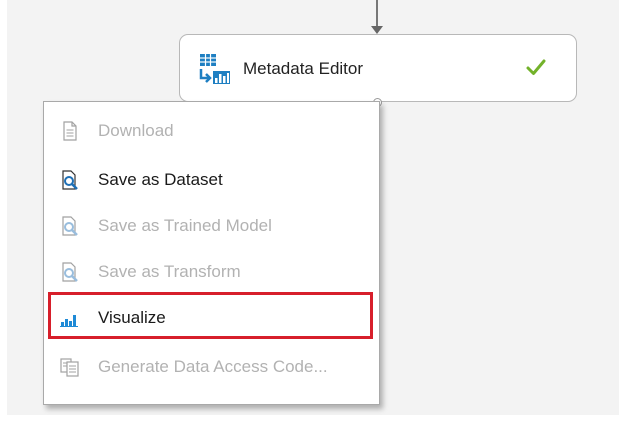 The image size is (626, 426). I want to click on connector-line, so click(377, 14).